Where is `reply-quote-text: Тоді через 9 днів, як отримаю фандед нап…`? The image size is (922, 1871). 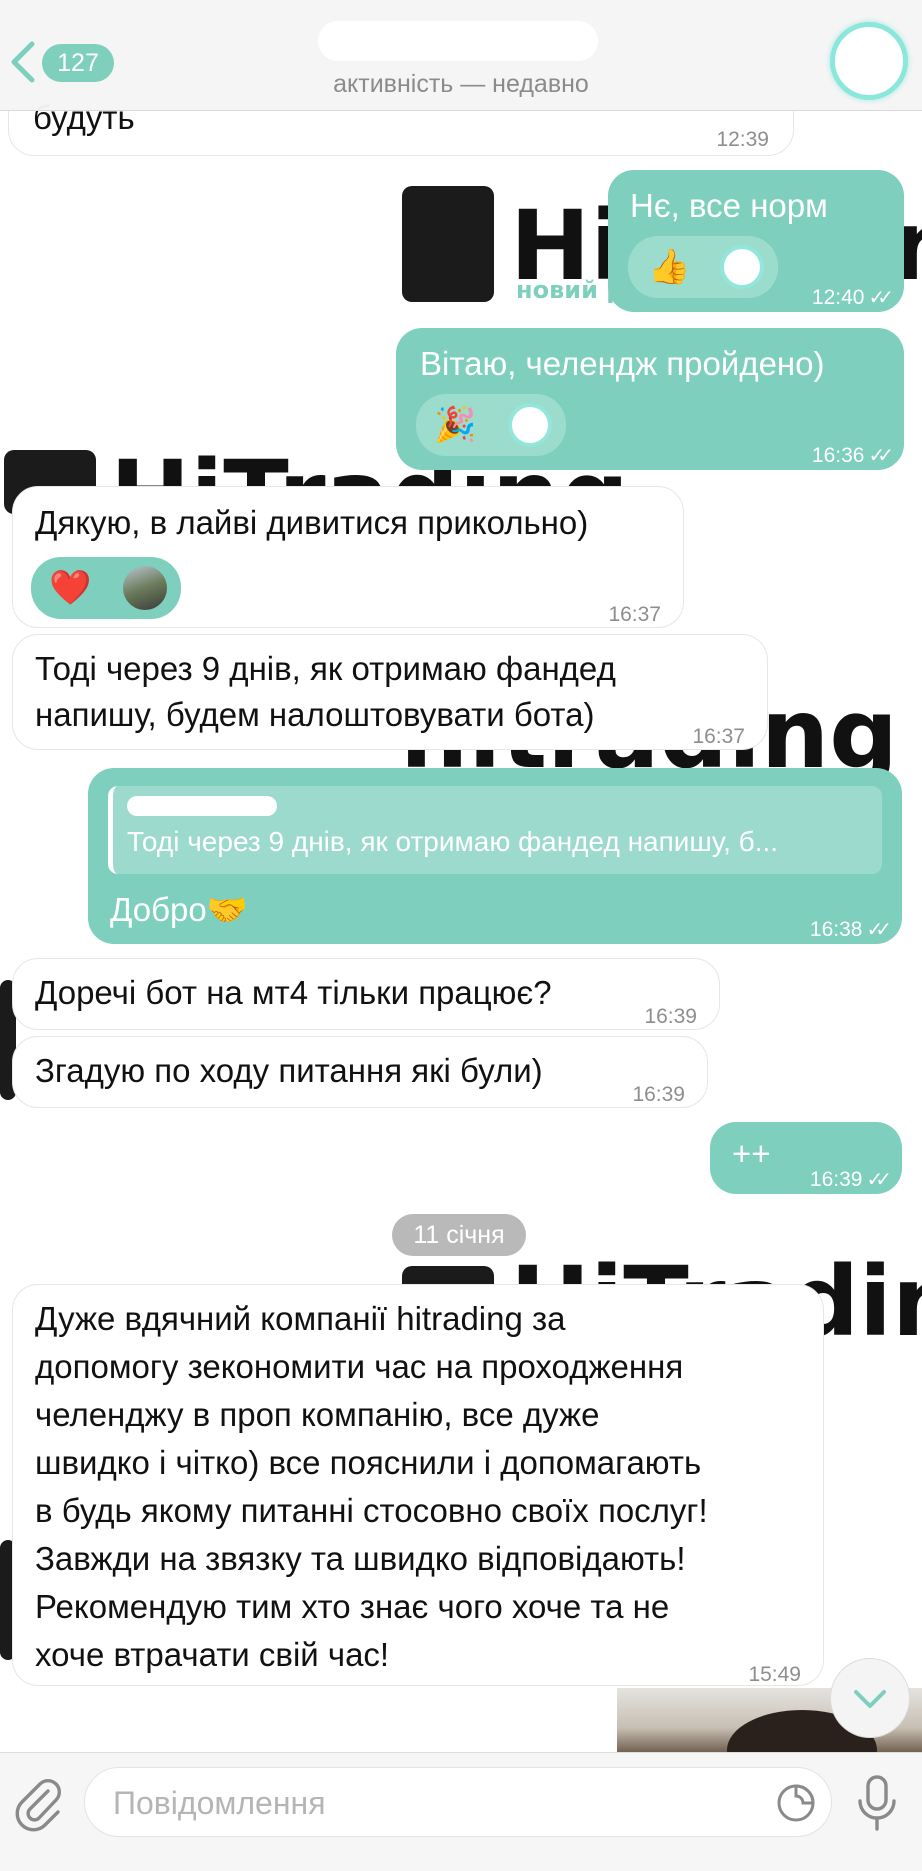 reply-quote-text: Тоді через 9 днів, як отримаю фандед нап… is located at coordinates (453, 841).